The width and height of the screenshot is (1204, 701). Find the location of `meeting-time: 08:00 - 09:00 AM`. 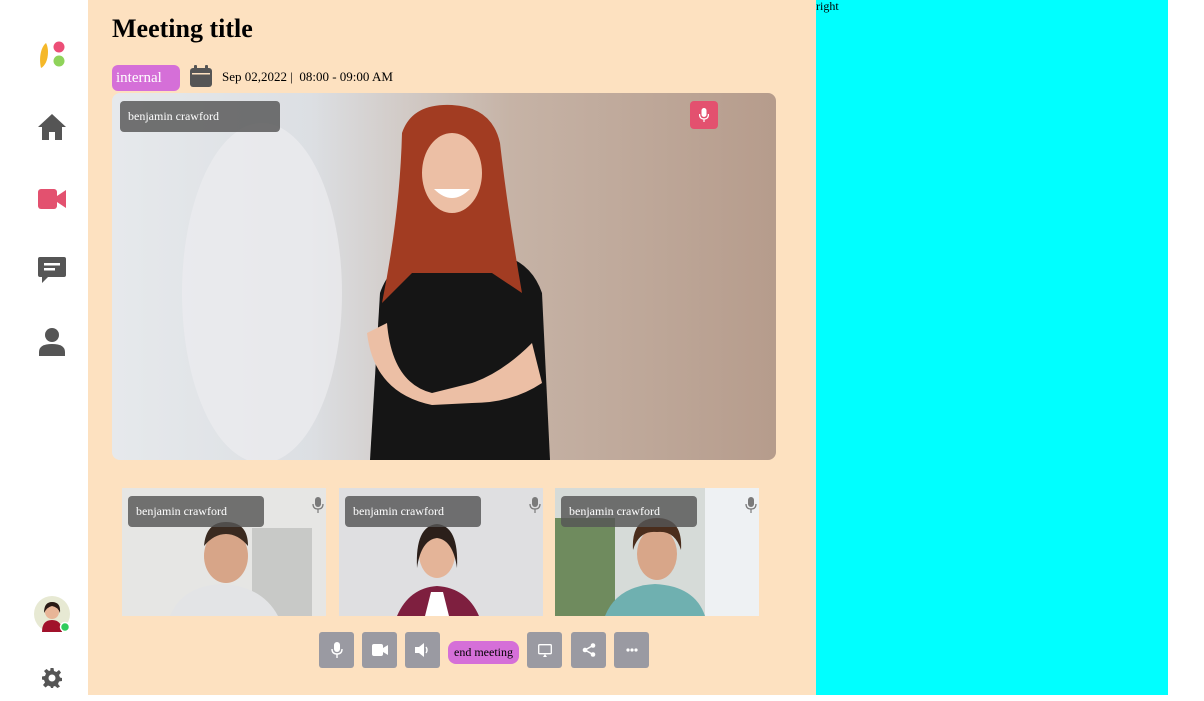

meeting-time: 08:00 - 09:00 AM is located at coordinates (346, 76).